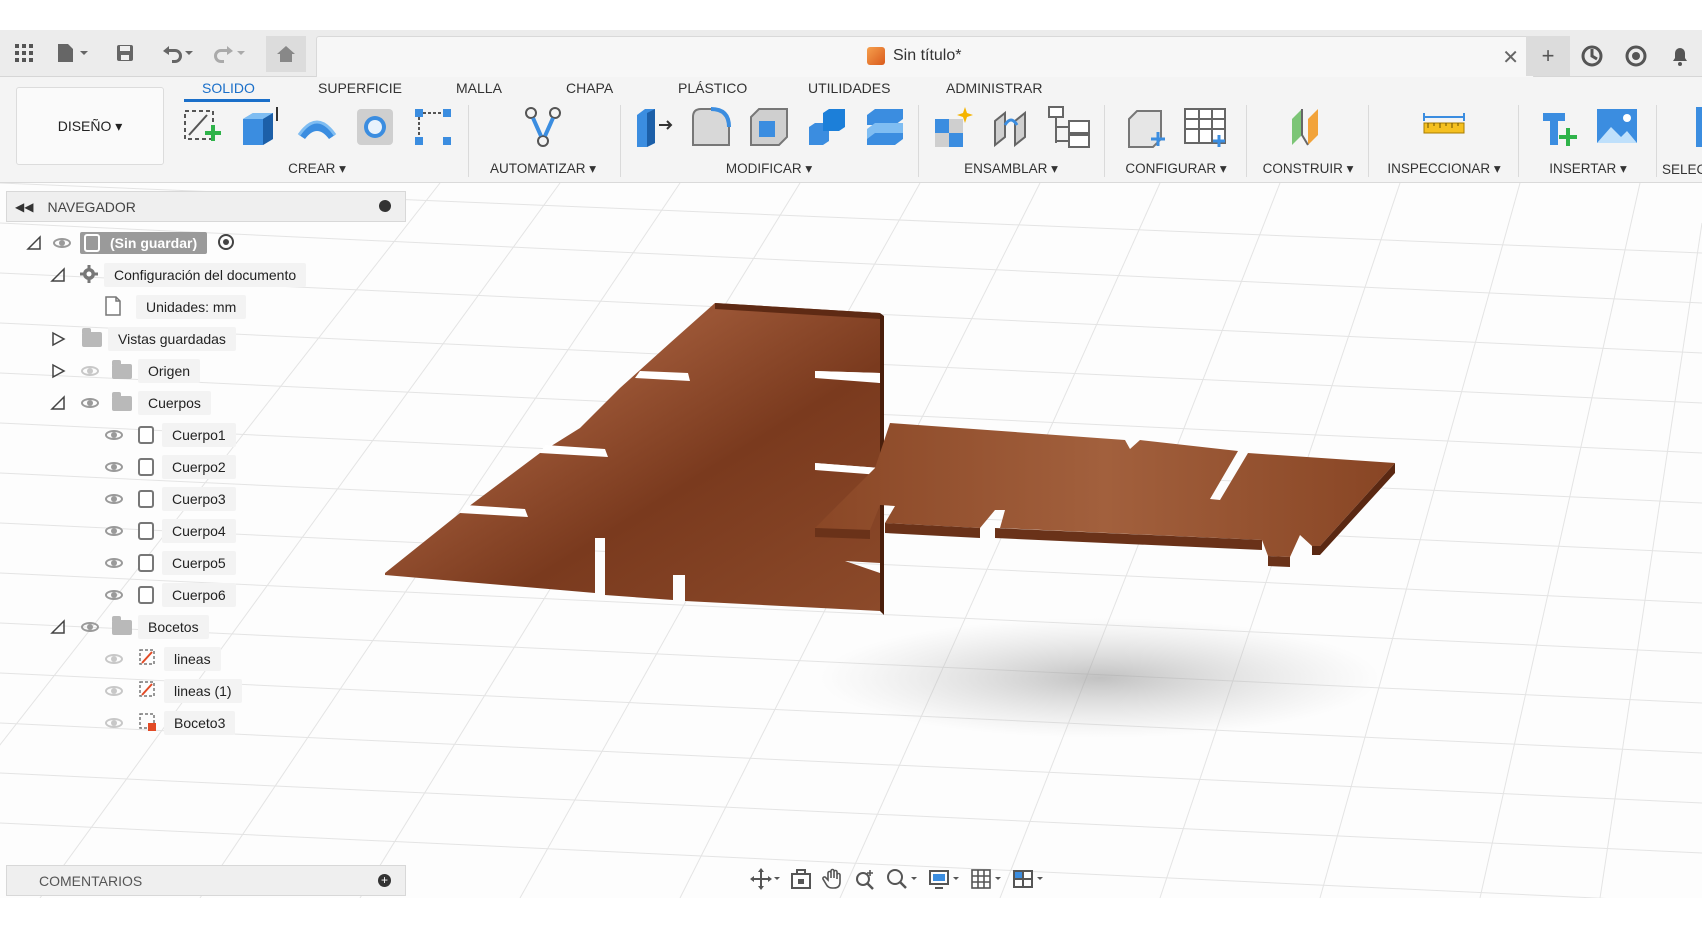 This screenshot has width=1702, height=938. Describe the element at coordinates (1069, 127) in the screenshot. I see `assembly-tree-icon` at that location.